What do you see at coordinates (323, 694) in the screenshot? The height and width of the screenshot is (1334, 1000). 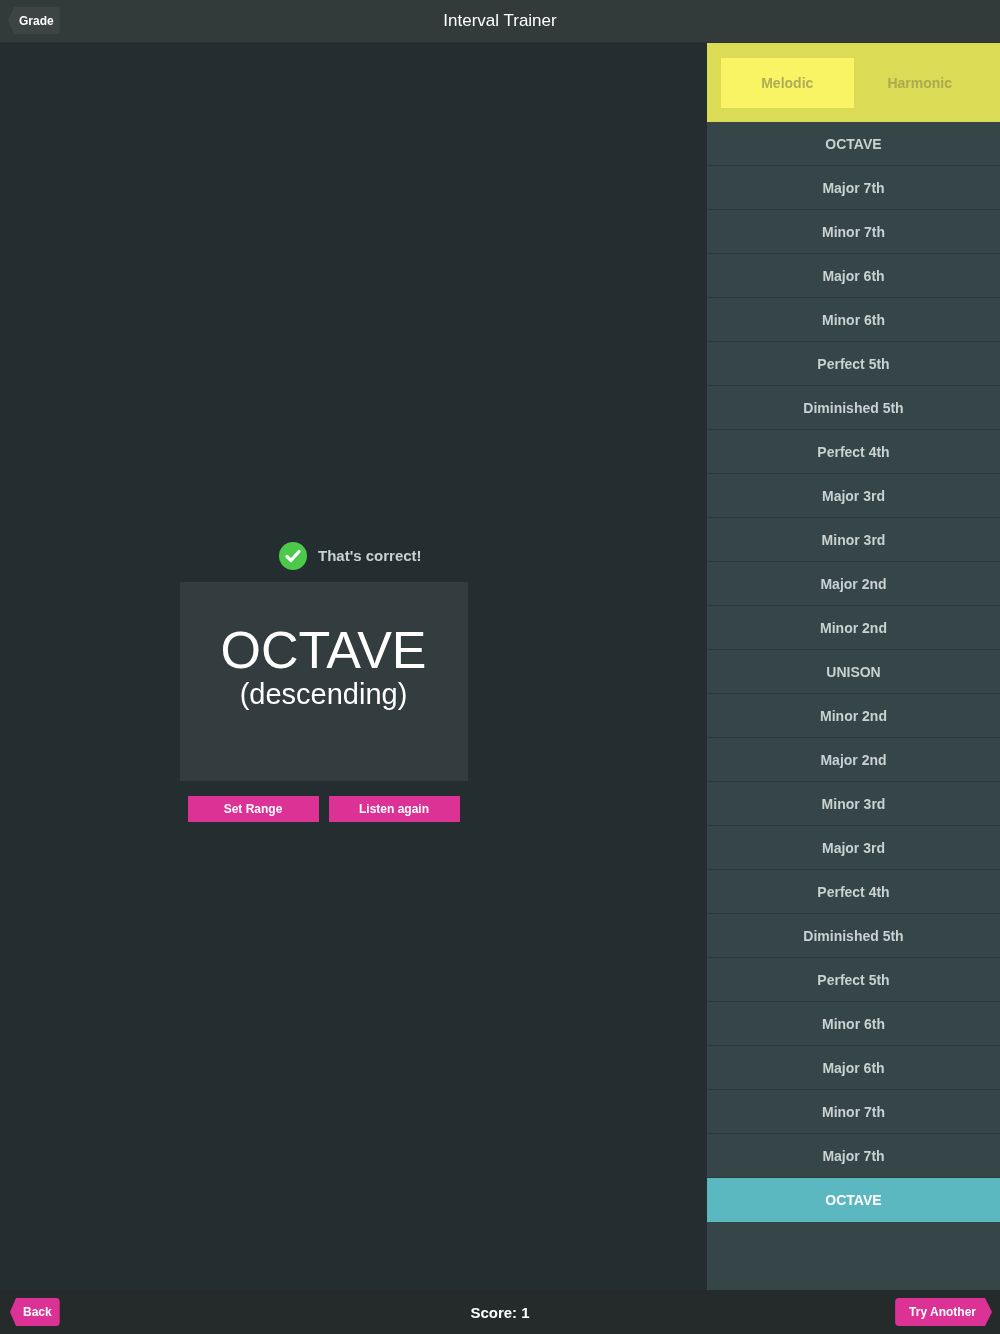 I see `interval-direction: (descending)` at bounding box center [323, 694].